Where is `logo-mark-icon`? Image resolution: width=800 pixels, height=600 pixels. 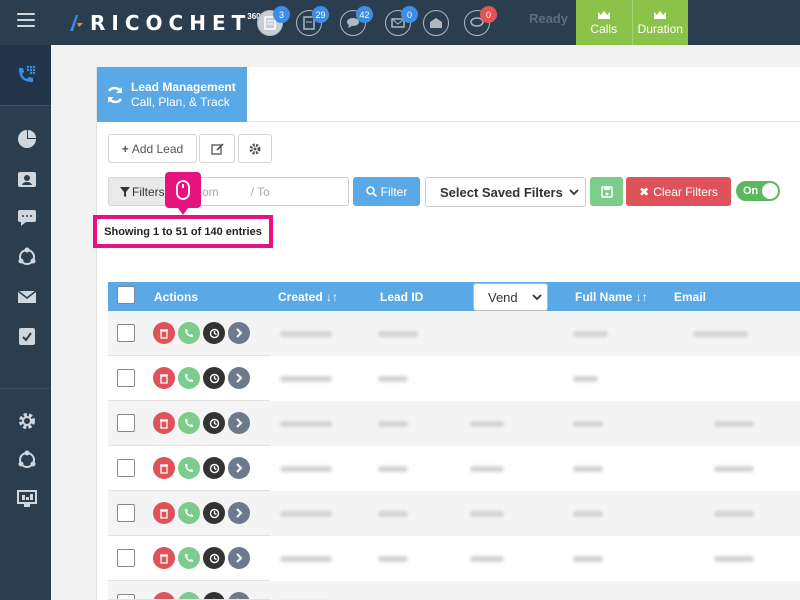
logo-mark-icon is located at coordinates (76, 23).